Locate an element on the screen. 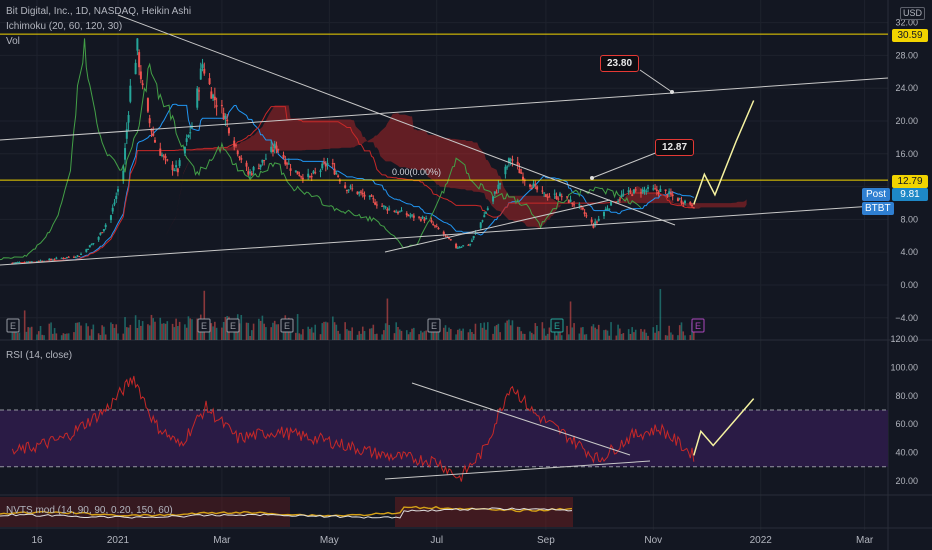 This screenshot has width=932, height=550. target-high-callout: 23.80 is located at coordinates (620, 63).